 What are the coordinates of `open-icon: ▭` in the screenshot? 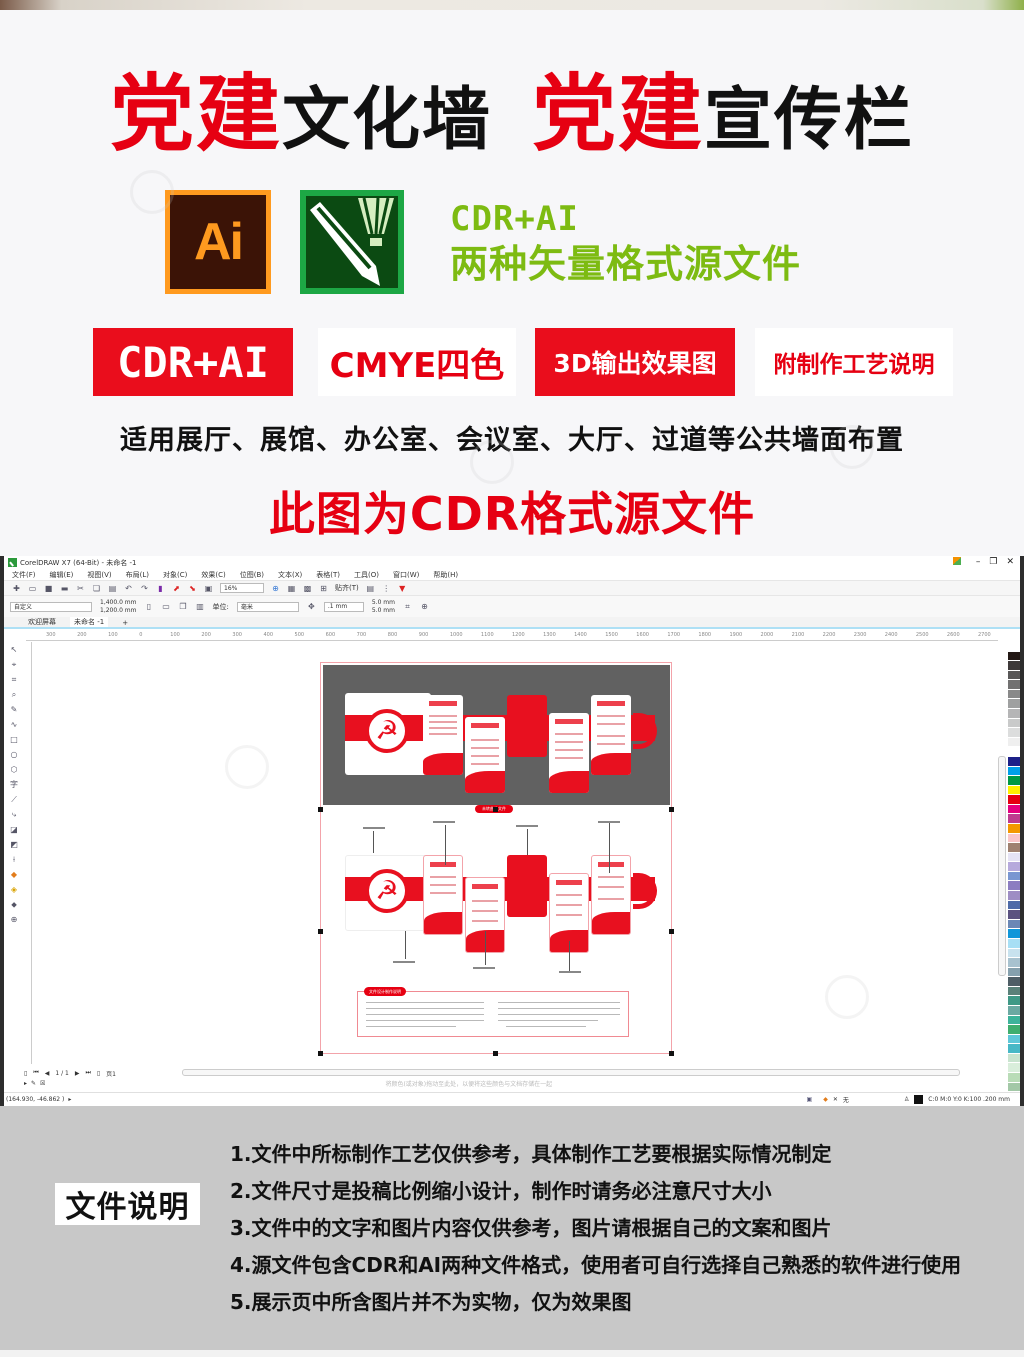 It's located at (32, 588).